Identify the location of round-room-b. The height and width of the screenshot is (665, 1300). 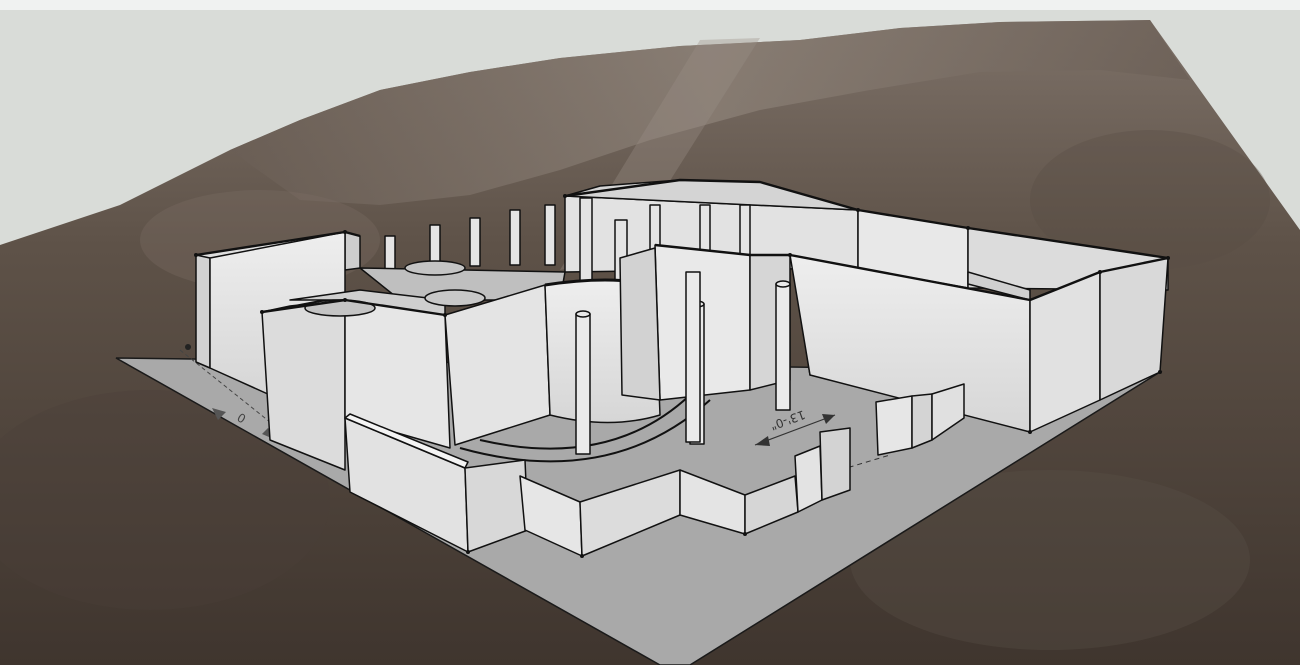
(435, 268).